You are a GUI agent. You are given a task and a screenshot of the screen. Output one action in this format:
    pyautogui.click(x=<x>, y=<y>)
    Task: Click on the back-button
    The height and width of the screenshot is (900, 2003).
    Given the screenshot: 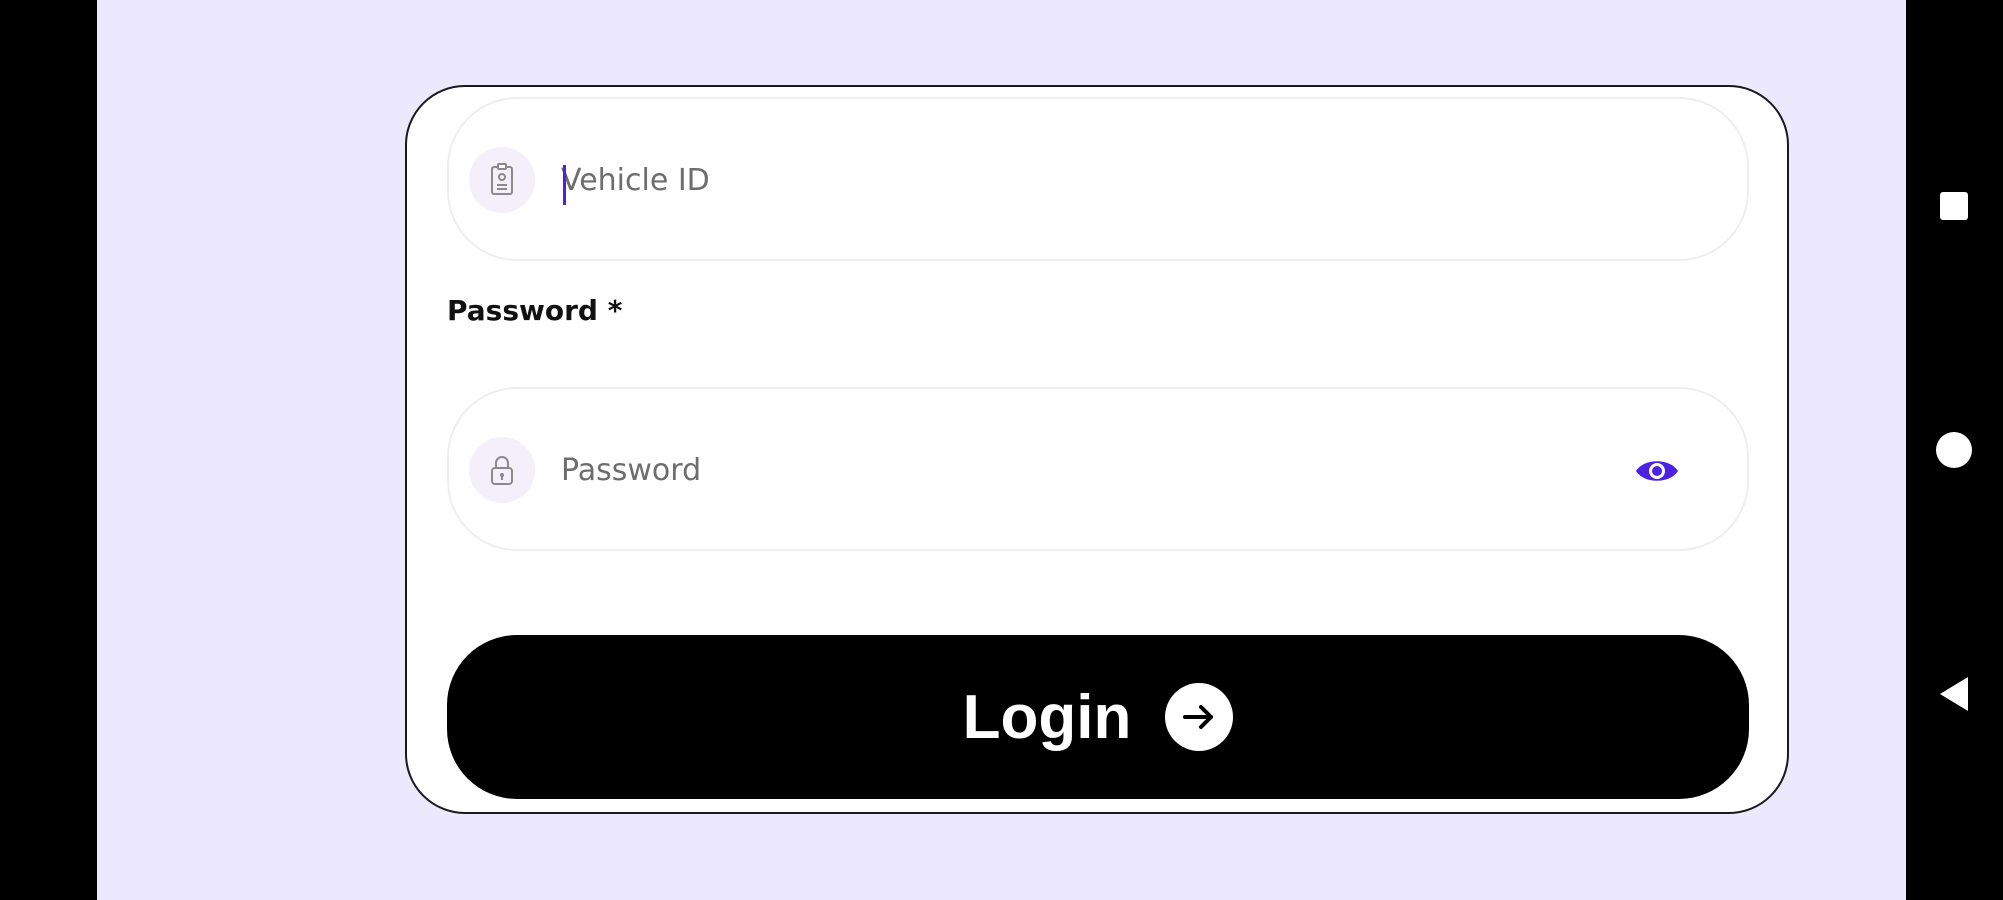 What is the action you would take?
    pyautogui.click(x=1954, y=694)
    